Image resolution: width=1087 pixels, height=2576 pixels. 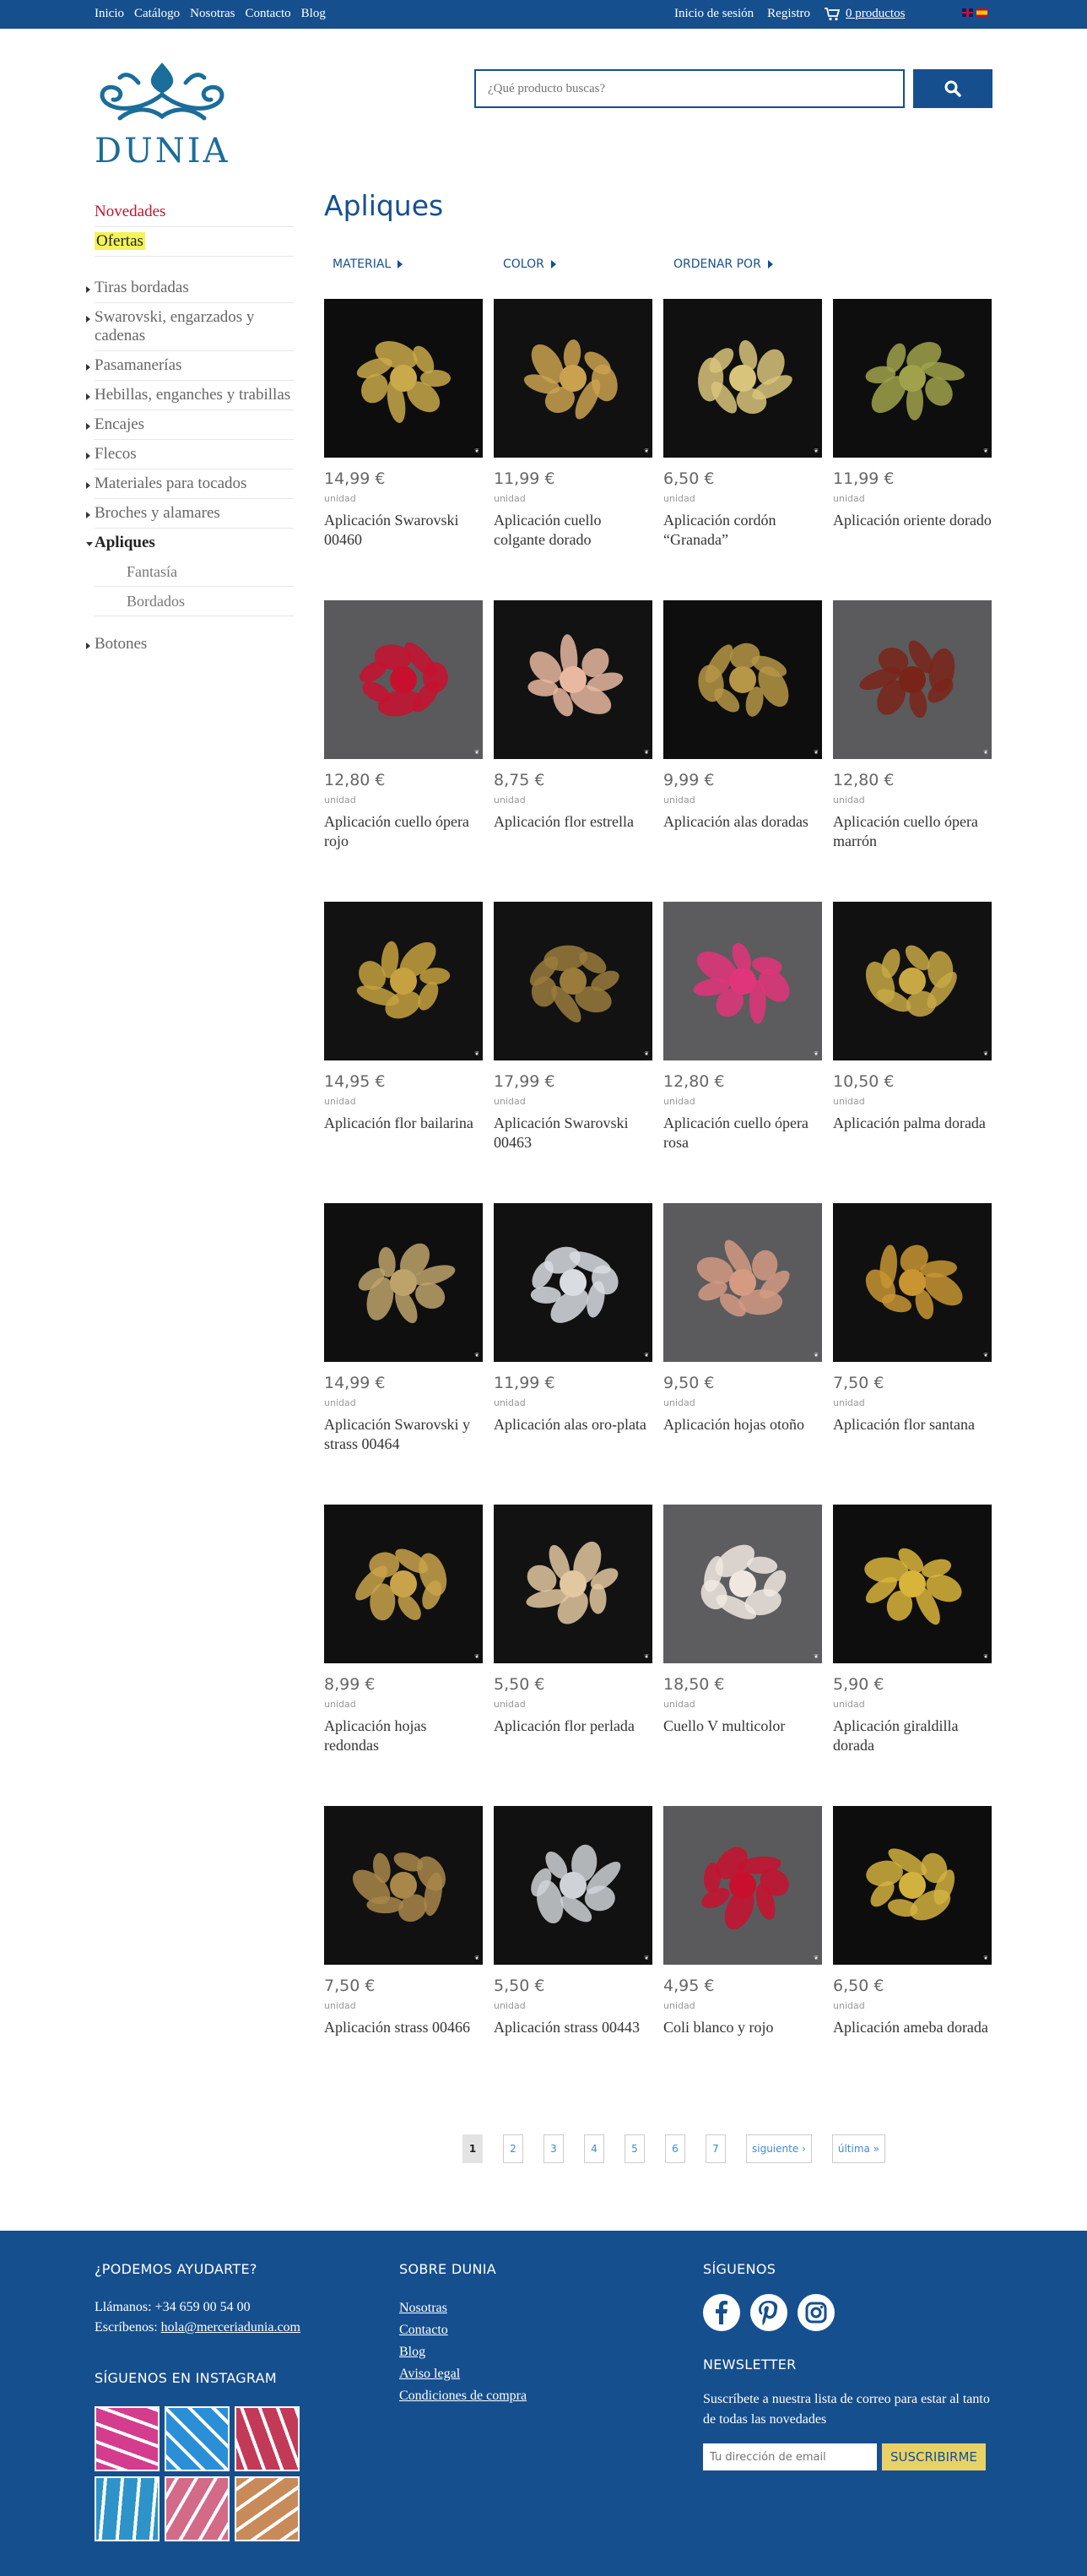 What do you see at coordinates (403, 1735) in the screenshot?
I see `product-name: Aplicación hojas redondas` at bounding box center [403, 1735].